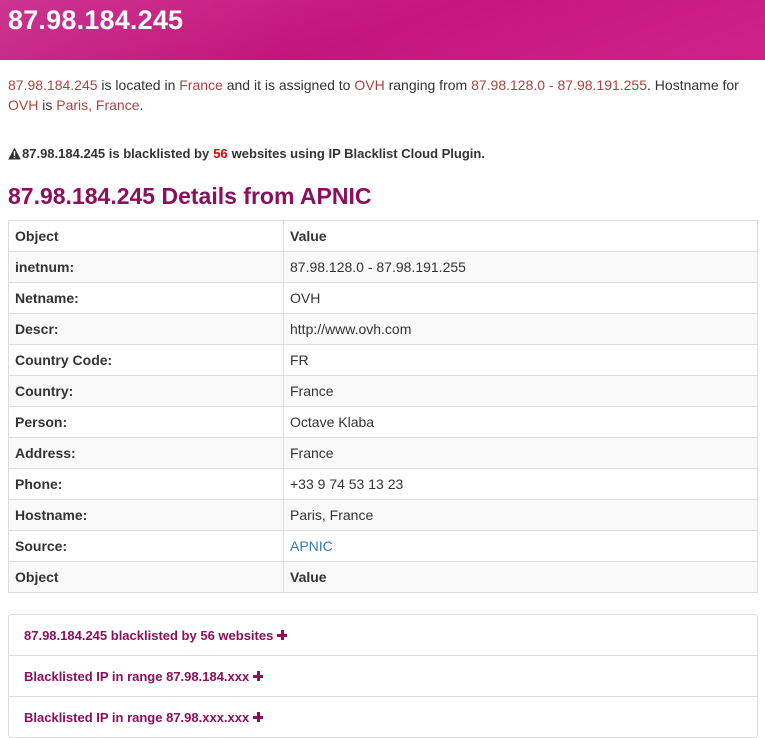  Describe the element at coordinates (369, 85) in the screenshot. I see `summary-org: OVH` at that location.